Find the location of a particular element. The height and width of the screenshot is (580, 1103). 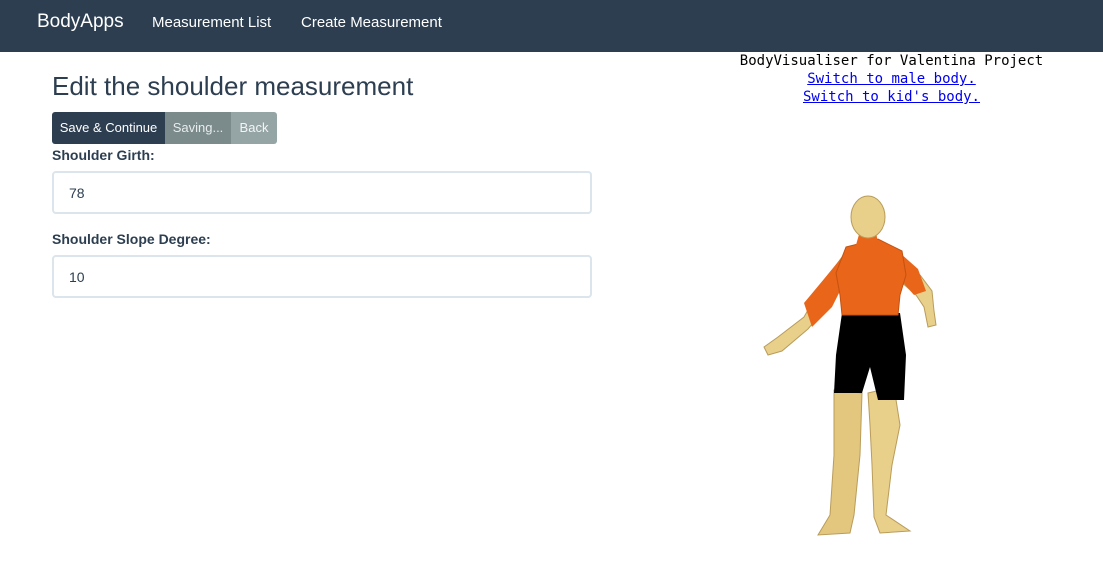

nav-create-measurement: Create Measurement is located at coordinates (371, 22).